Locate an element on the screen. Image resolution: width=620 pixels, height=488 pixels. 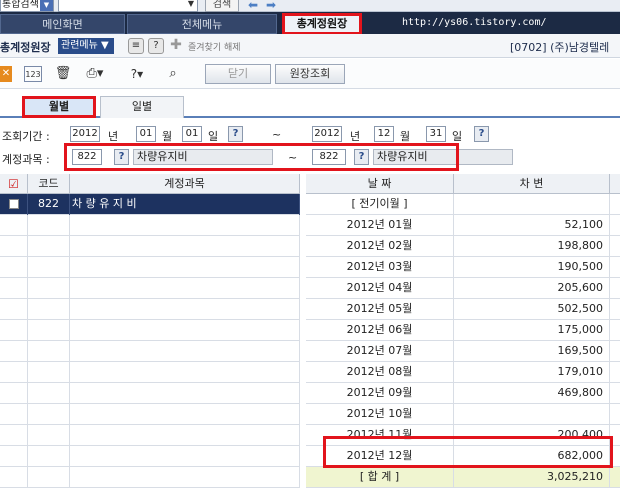
table-row: 2012년 04월 205,600 is located at coordinates (463, 288).